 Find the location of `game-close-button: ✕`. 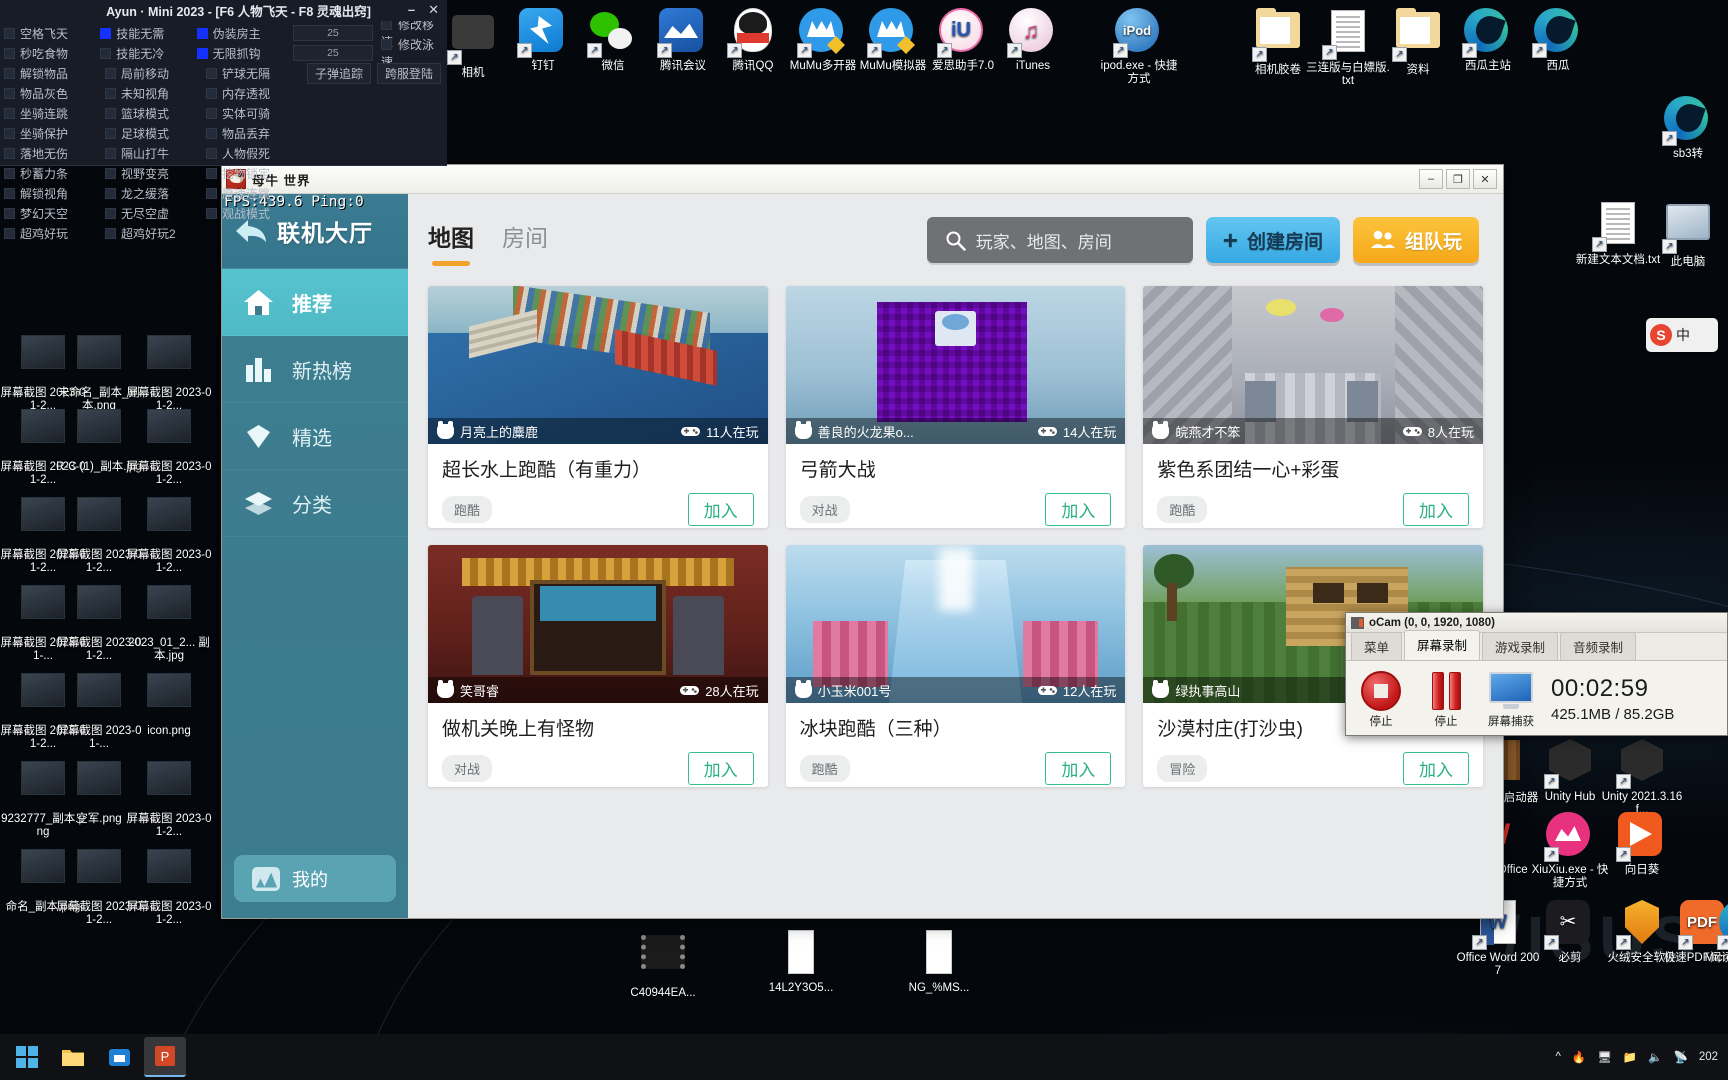

game-close-button: ✕ is located at coordinates (1485, 179).